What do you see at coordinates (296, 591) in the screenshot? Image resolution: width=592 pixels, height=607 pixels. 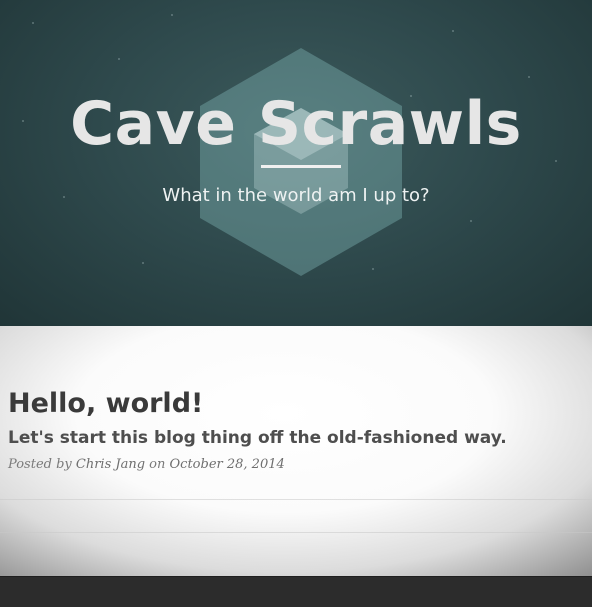 I see `footer` at bounding box center [296, 591].